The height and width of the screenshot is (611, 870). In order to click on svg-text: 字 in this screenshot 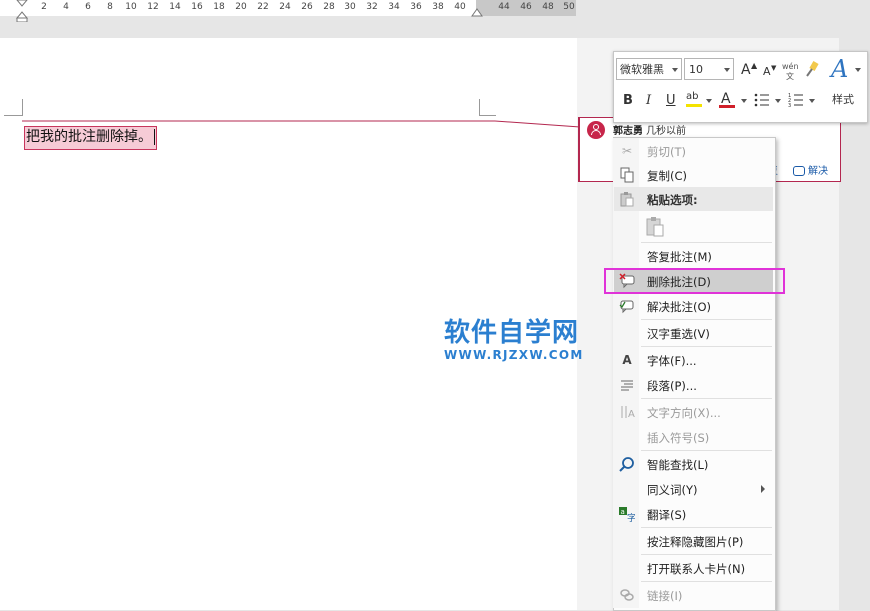, I will do `click(631, 517)`.